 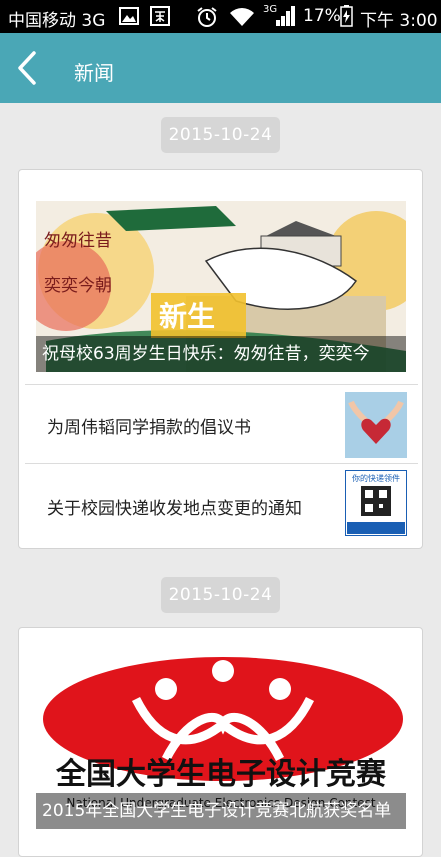 What do you see at coordinates (129, 16) in the screenshot?
I see `image-icon` at bounding box center [129, 16].